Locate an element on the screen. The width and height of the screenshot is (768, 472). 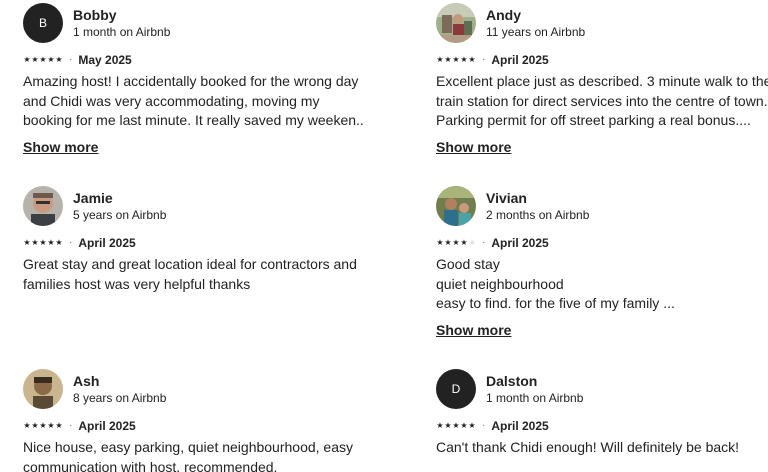
avatar-initial: D is located at coordinates (456, 389).